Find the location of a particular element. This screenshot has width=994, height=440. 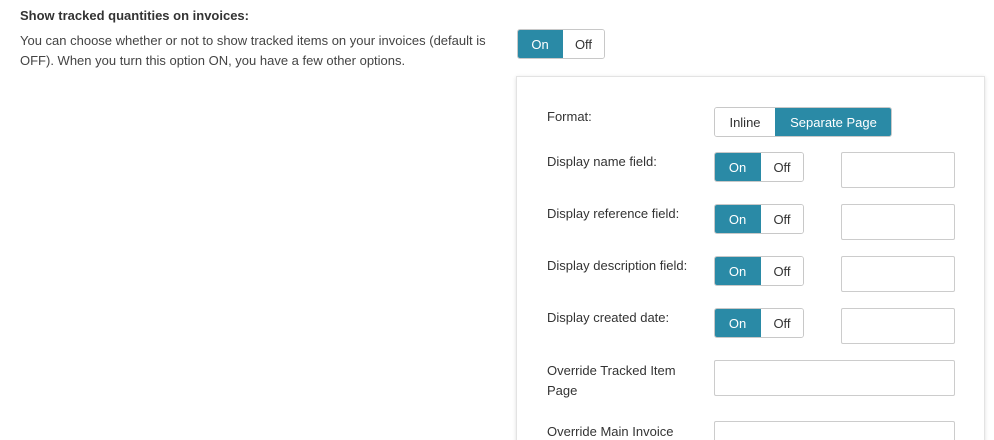

display-description-off-button: Off is located at coordinates (781, 271).